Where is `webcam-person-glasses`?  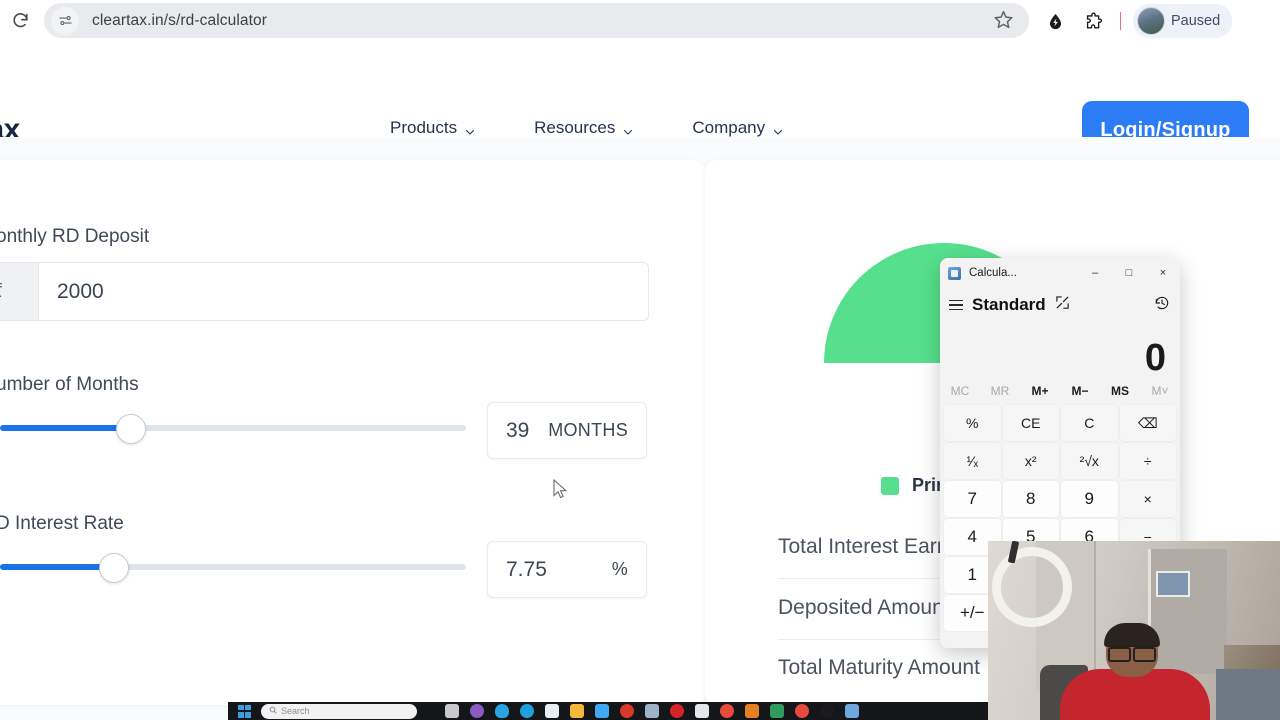
webcam-person-glasses is located at coordinates (1132, 653).